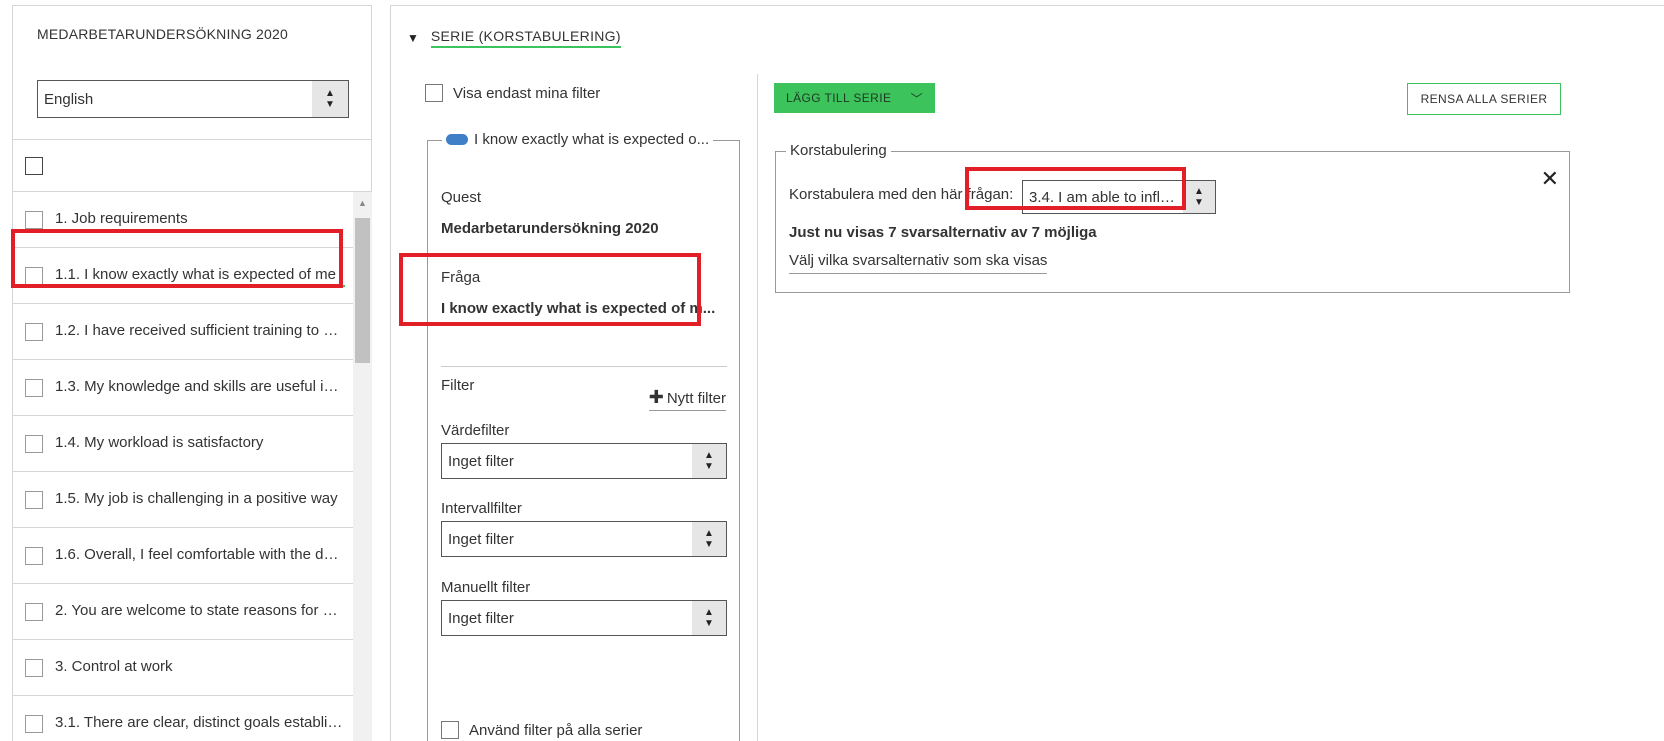 This screenshot has height=741, width=1664. What do you see at coordinates (461, 277) in the screenshot?
I see `question-field-label: Fråga` at bounding box center [461, 277].